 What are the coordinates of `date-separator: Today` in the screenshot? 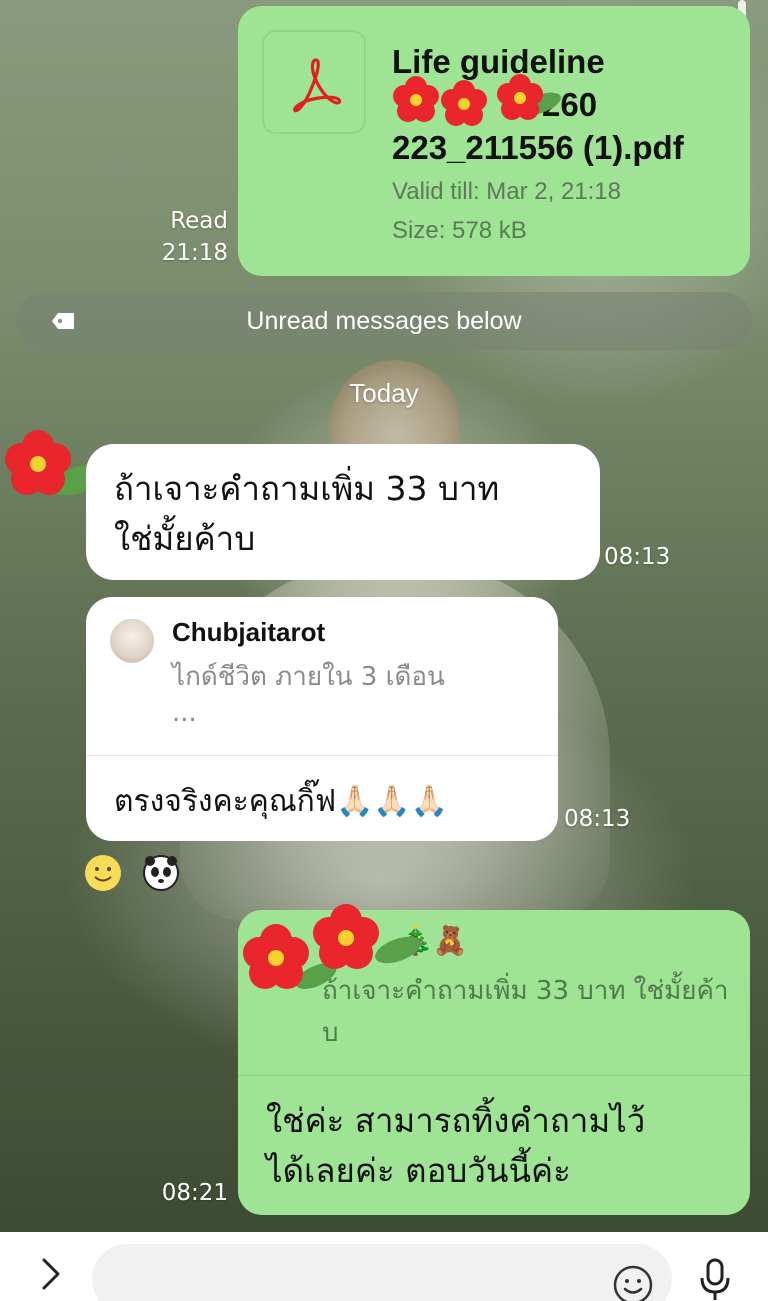 It's located at (384, 393).